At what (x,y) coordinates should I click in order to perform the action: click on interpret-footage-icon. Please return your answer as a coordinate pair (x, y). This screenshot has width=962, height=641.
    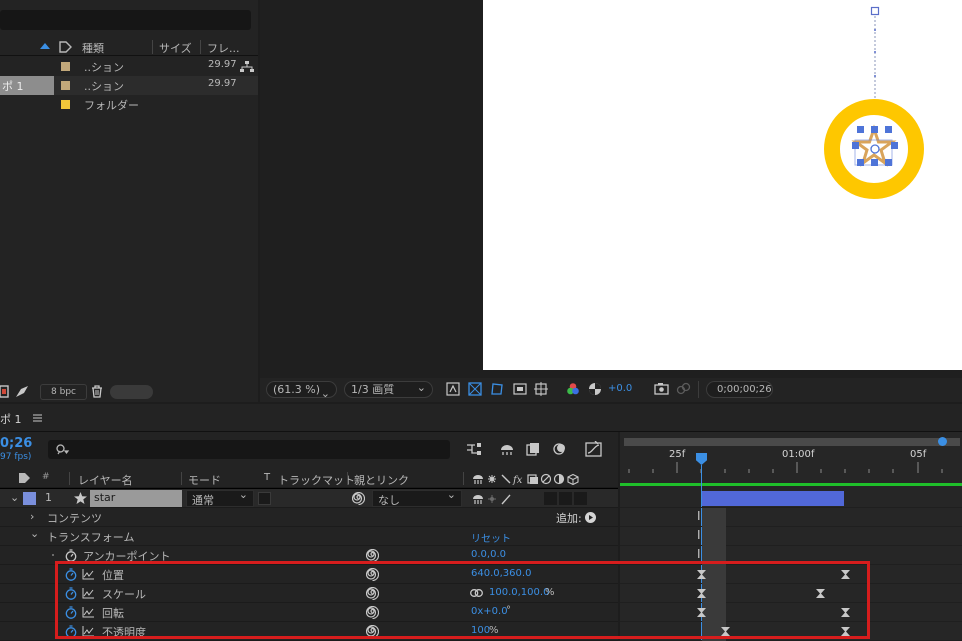
    Looking at the image, I should click on (4, 391).